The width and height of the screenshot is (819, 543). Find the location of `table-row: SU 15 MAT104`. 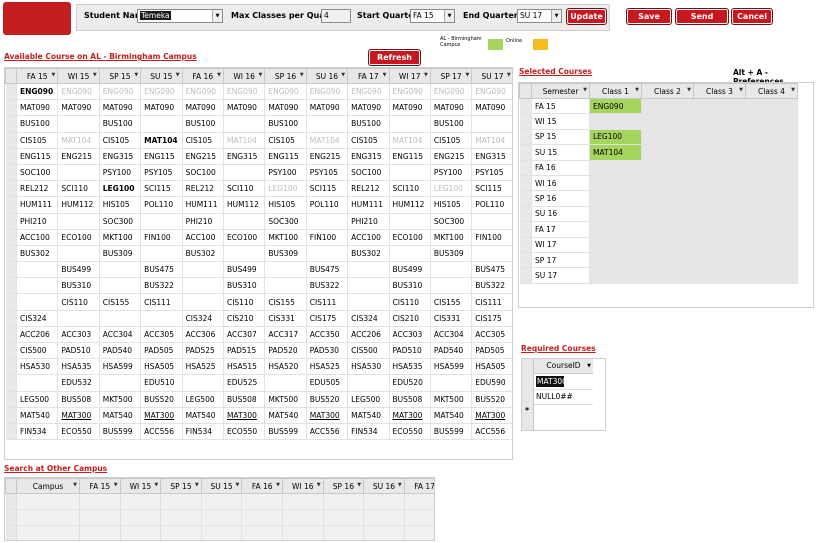

table-row: SU 15 MAT104 is located at coordinates (658, 152).